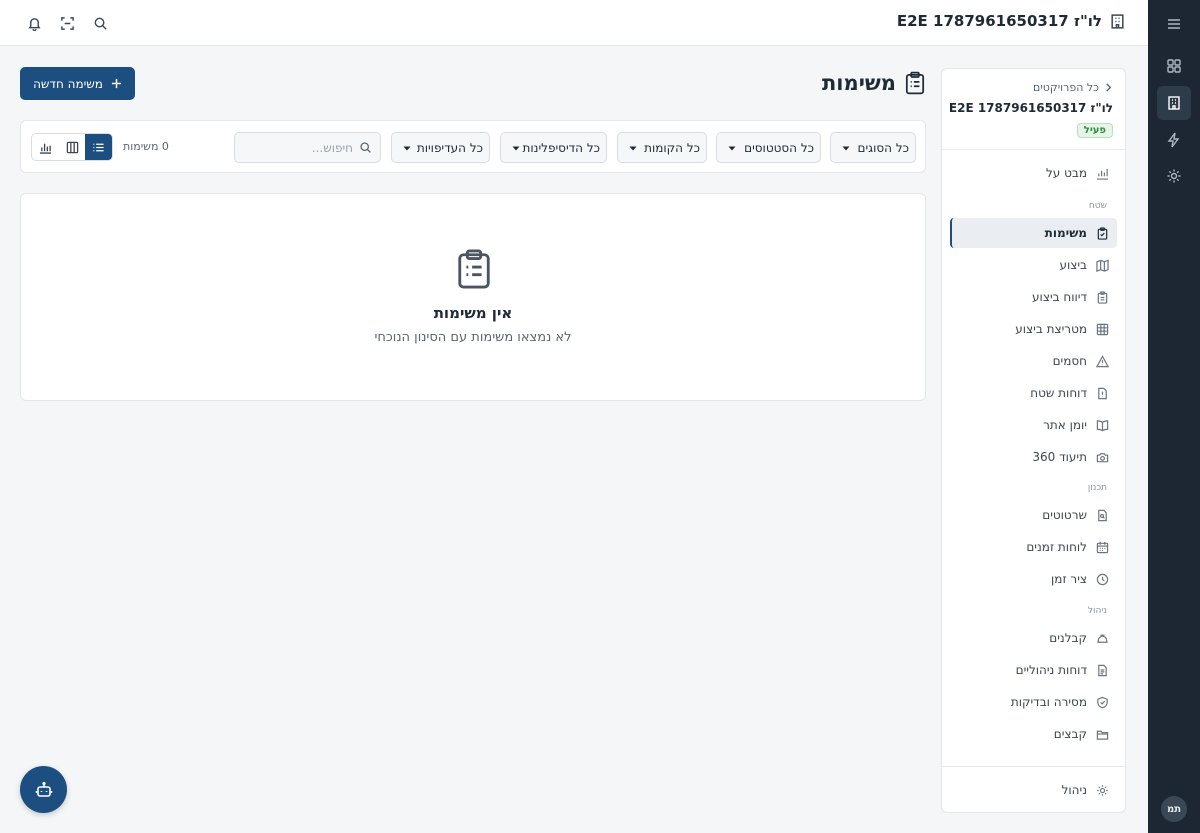 The width and height of the screenshot is (1200, 833). I want to click on sidebar-item-execution-matrix: מטריצת ביצוע, so click(1033, 329).